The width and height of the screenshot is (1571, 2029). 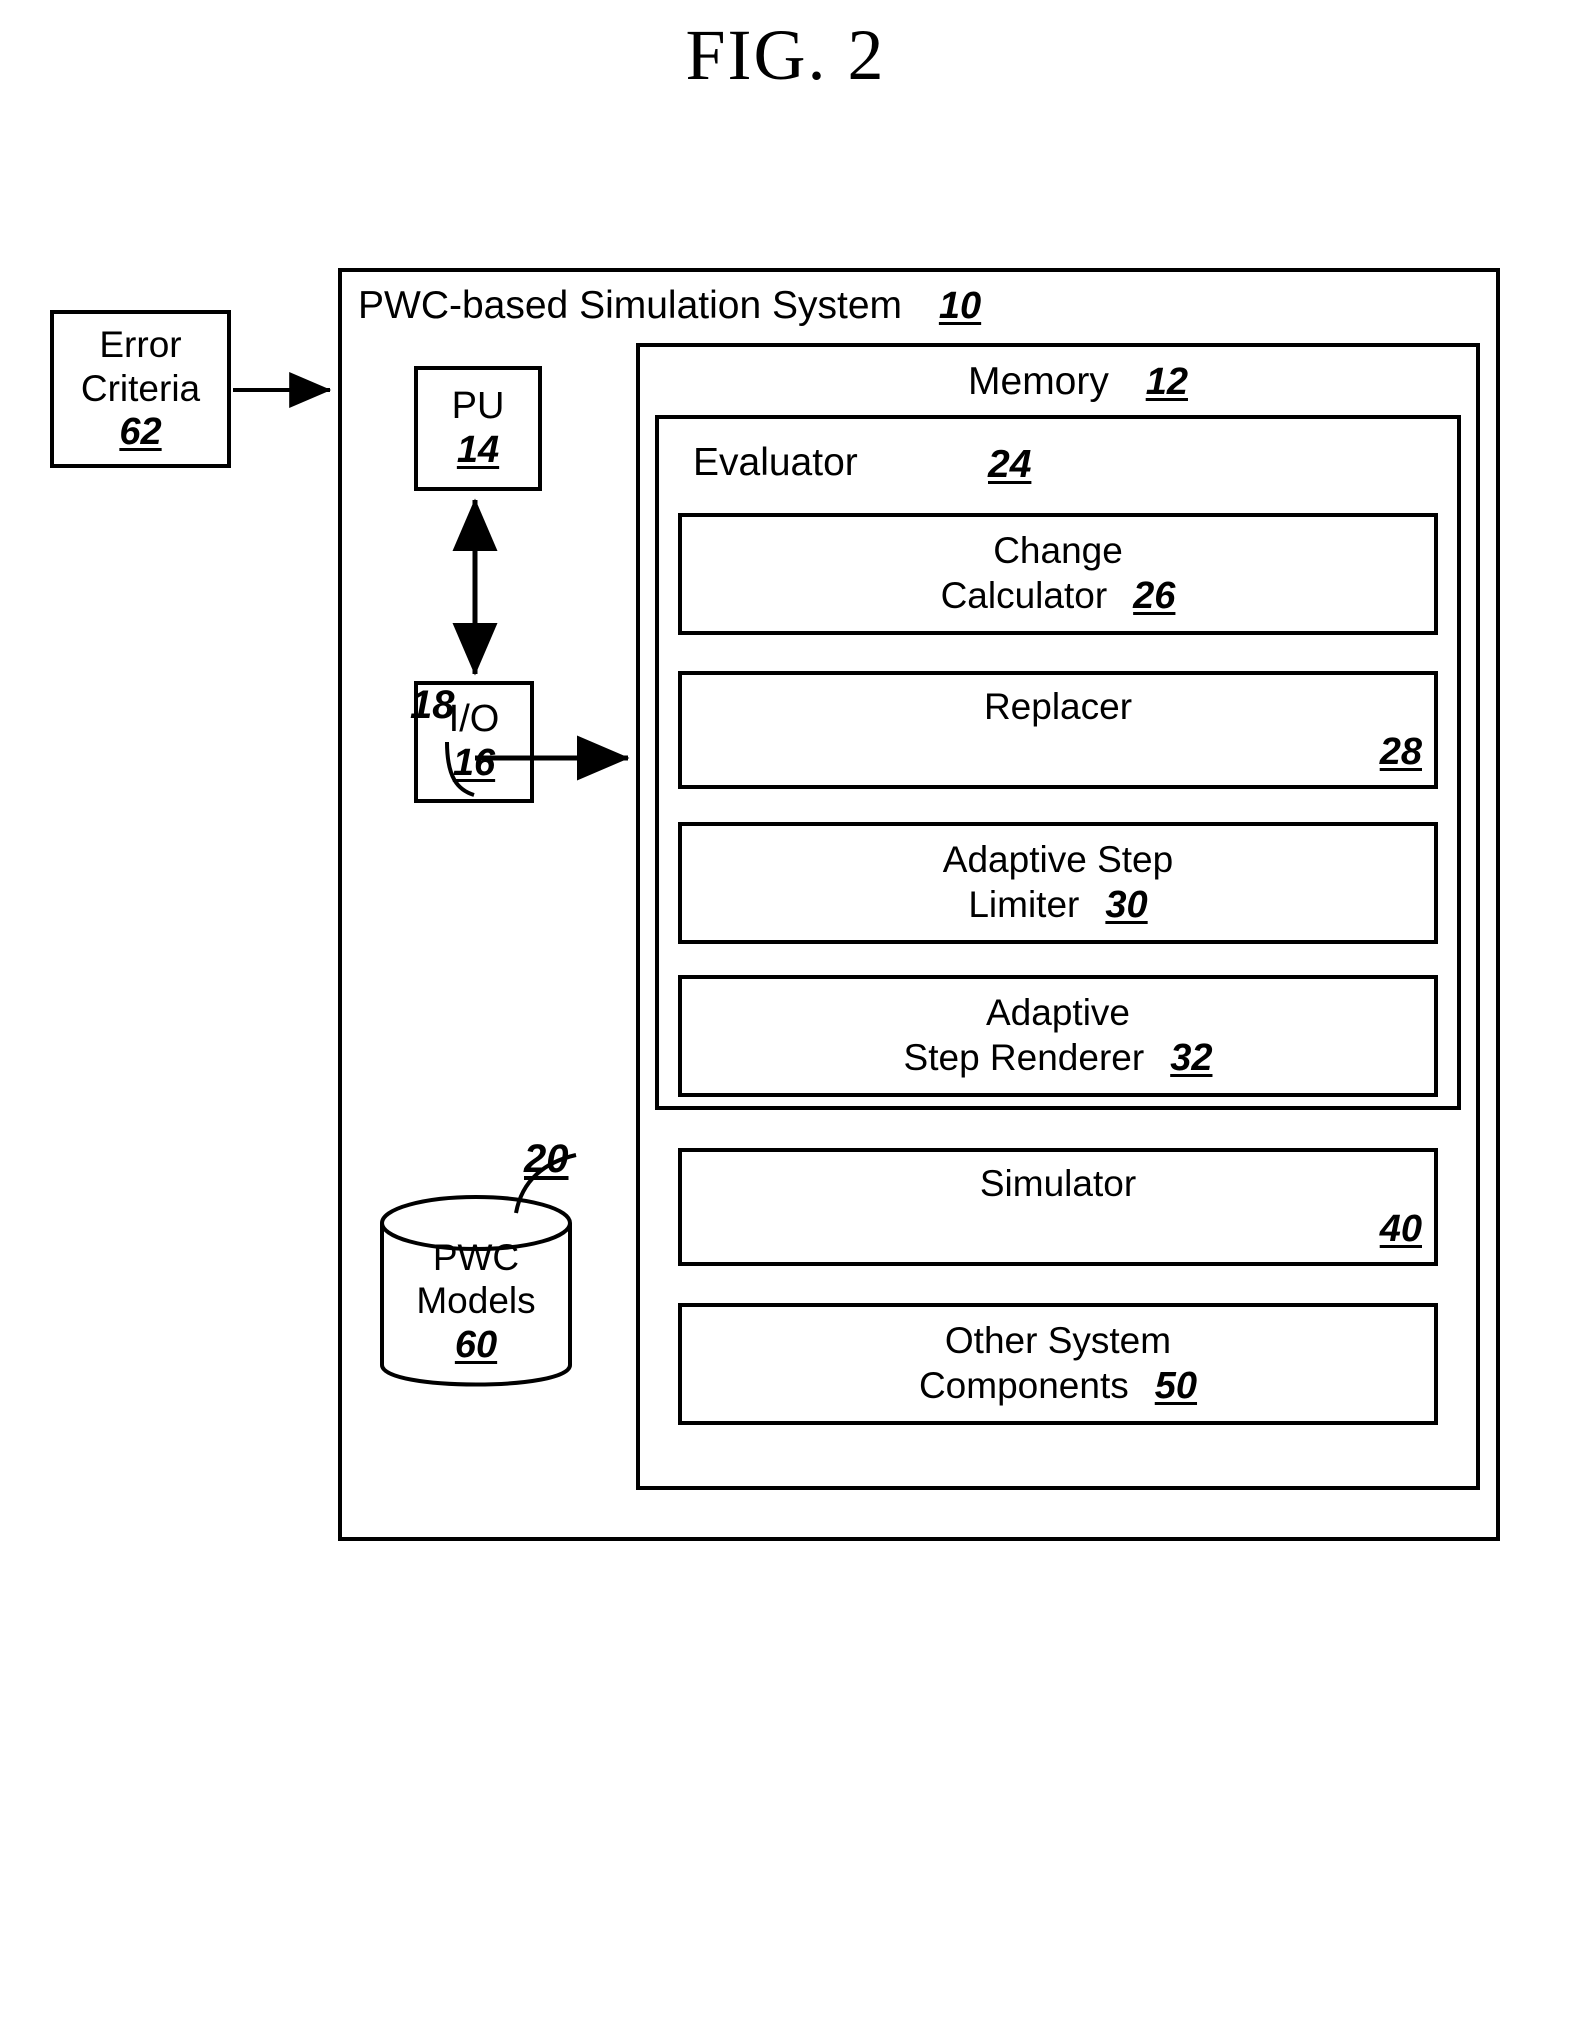 What do you see at coordinates (1191, 1058) in the screenshot?
I see `adaptive-step-renderer-ref: 32` at bounding box center [1191, 1058].